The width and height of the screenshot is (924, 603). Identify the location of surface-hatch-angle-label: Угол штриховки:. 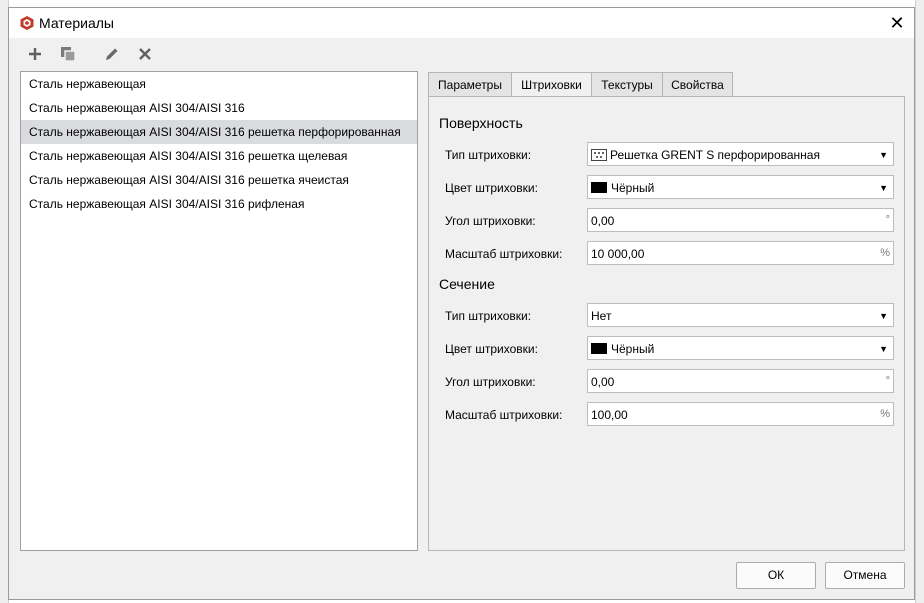
(490, 221).